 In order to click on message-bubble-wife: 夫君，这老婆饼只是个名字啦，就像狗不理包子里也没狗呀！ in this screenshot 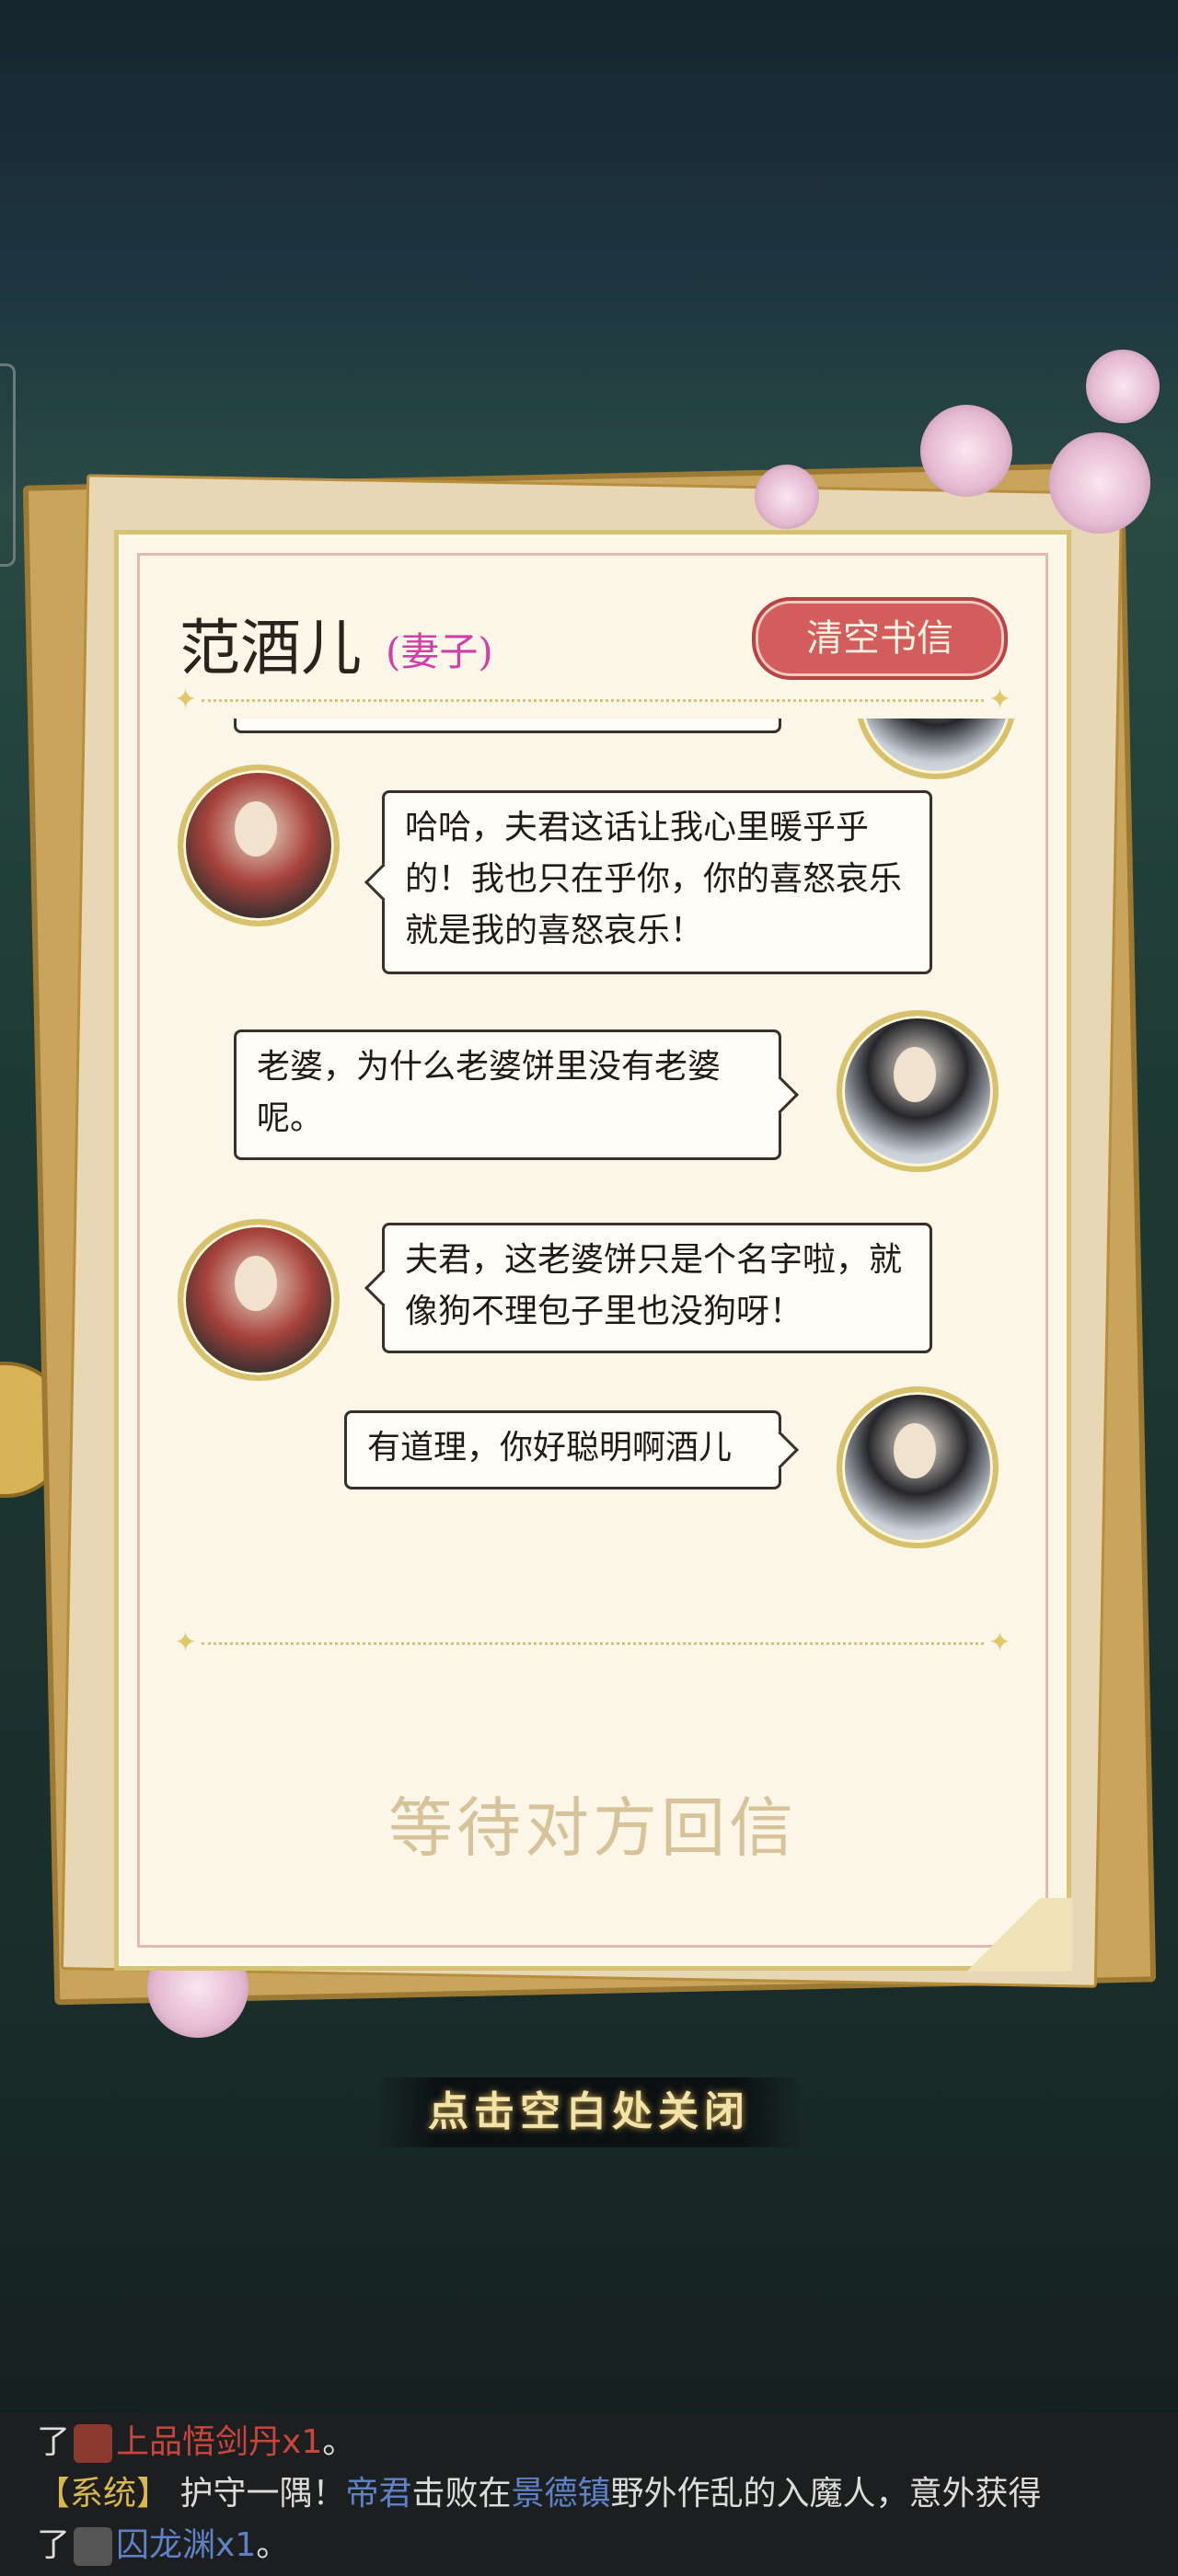, I will do `click(648, 1288)`.